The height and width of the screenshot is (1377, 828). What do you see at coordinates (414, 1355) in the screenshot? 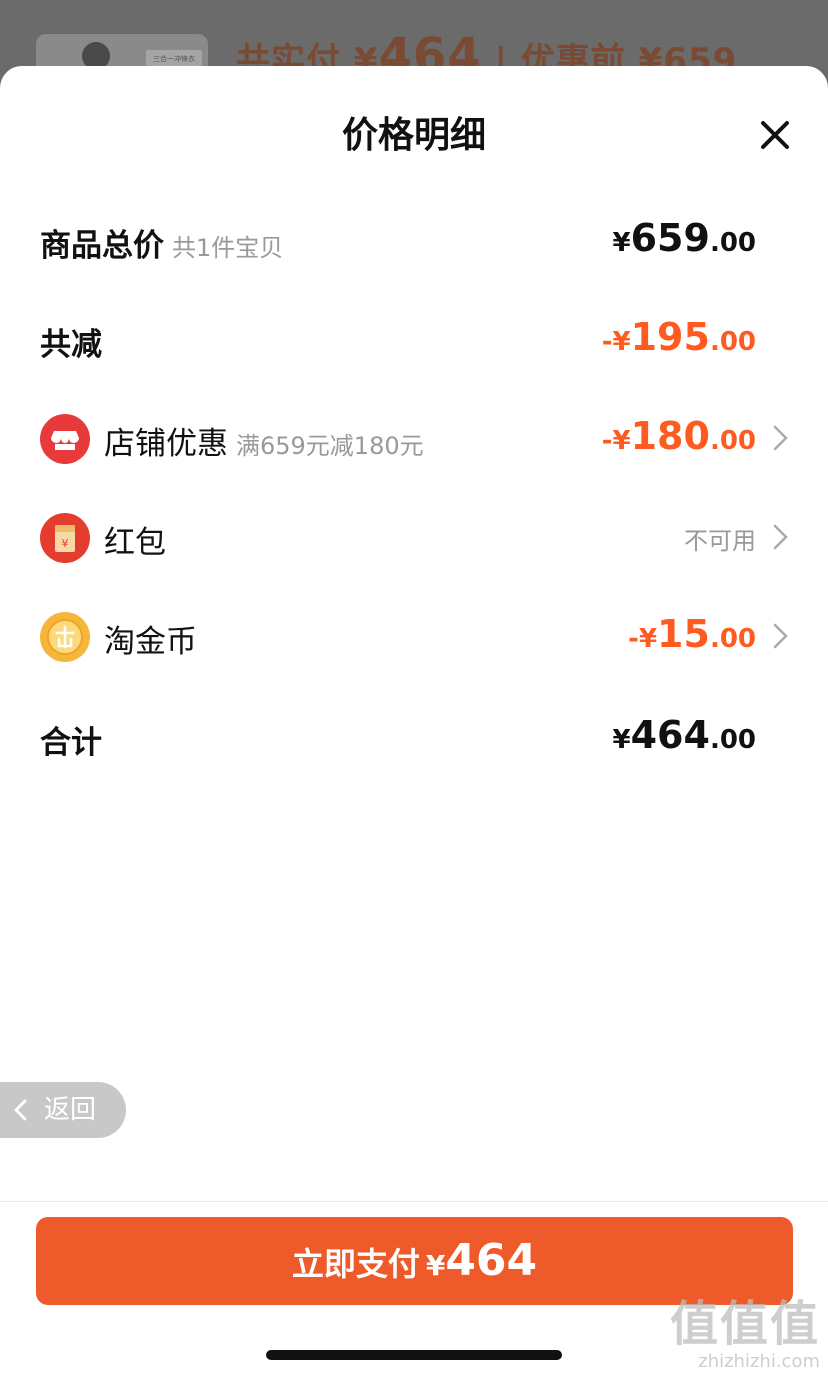
I see `home-indicator` at bounding box center [414, 1355].